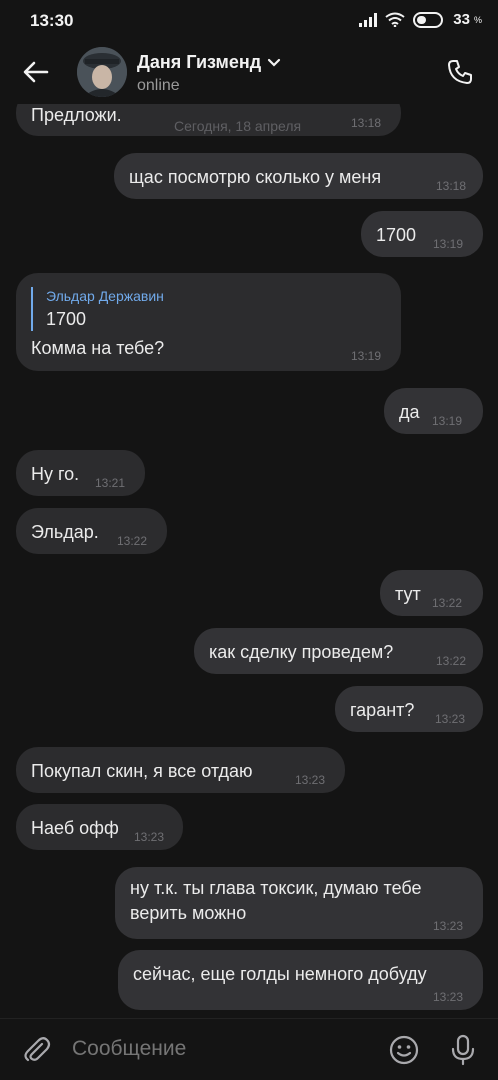 This screenshot has height=1080, width=498. Describe the element at coordinates (431, 593) in the screenshot. I see `message-bubble: тут 13:22` at that location.